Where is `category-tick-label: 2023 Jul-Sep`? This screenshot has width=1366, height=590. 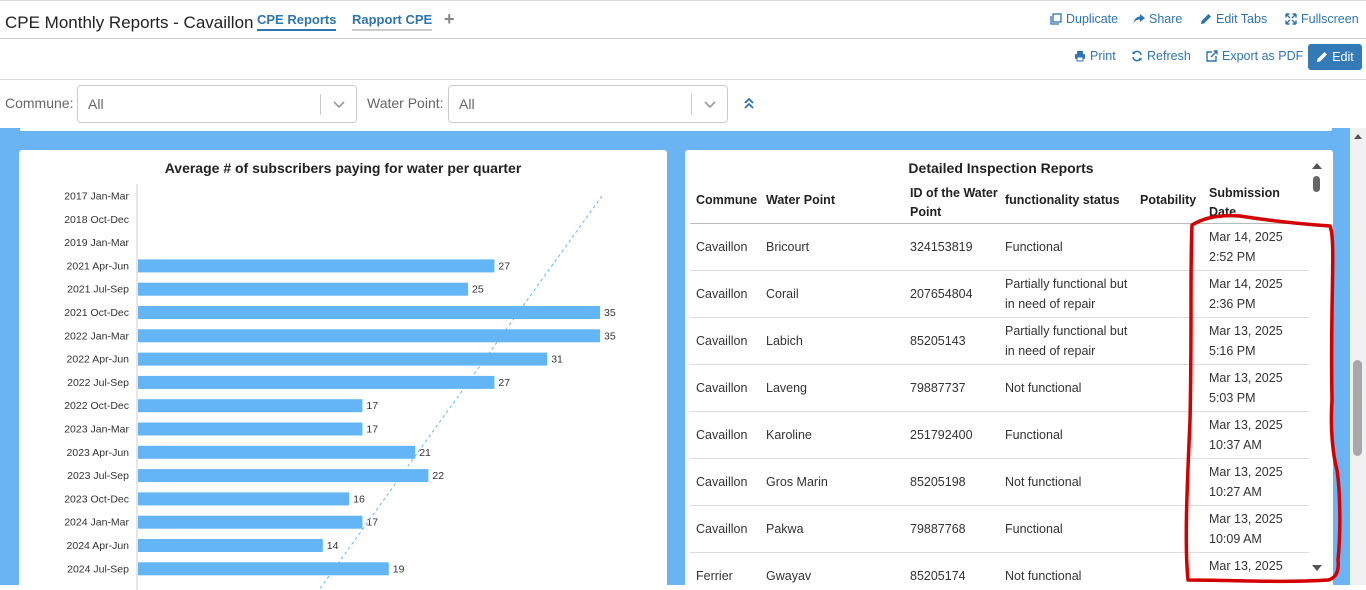 category-tick-label: 2023 Jul-Sep is located at coordinates (98, 476).